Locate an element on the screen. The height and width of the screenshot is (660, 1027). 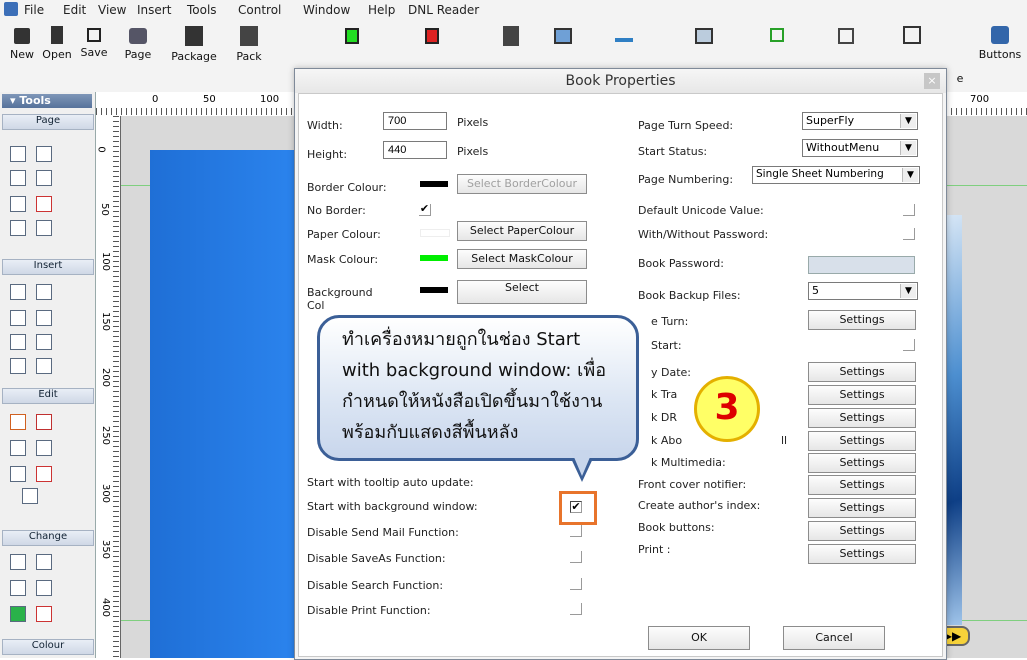
cut-icon is located at coordinates (18, 448).